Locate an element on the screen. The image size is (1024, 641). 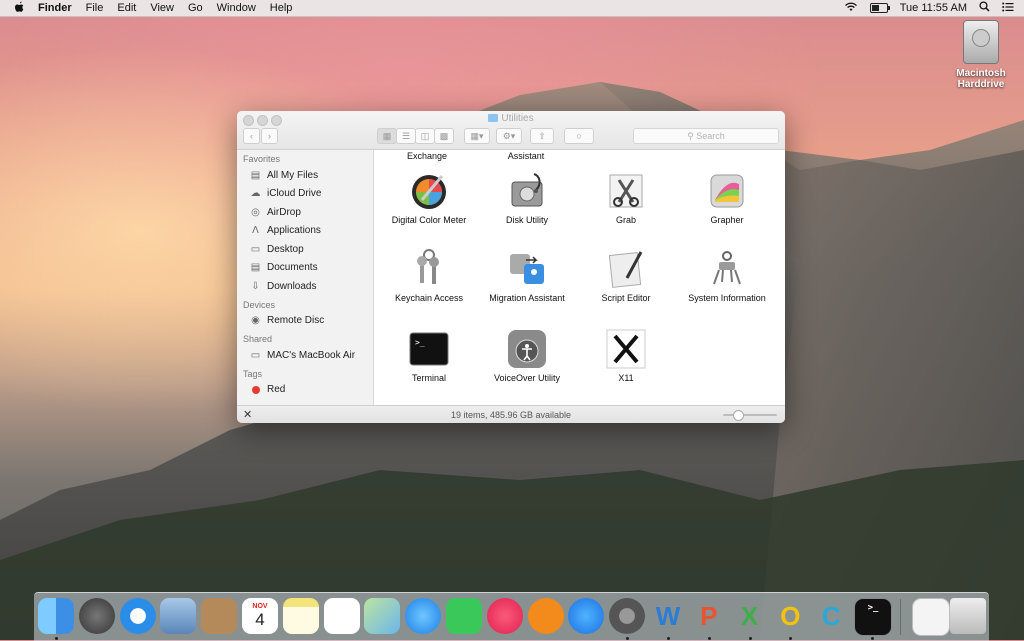
cover-flow-button: ▩ is located at coordinates (444, 136).